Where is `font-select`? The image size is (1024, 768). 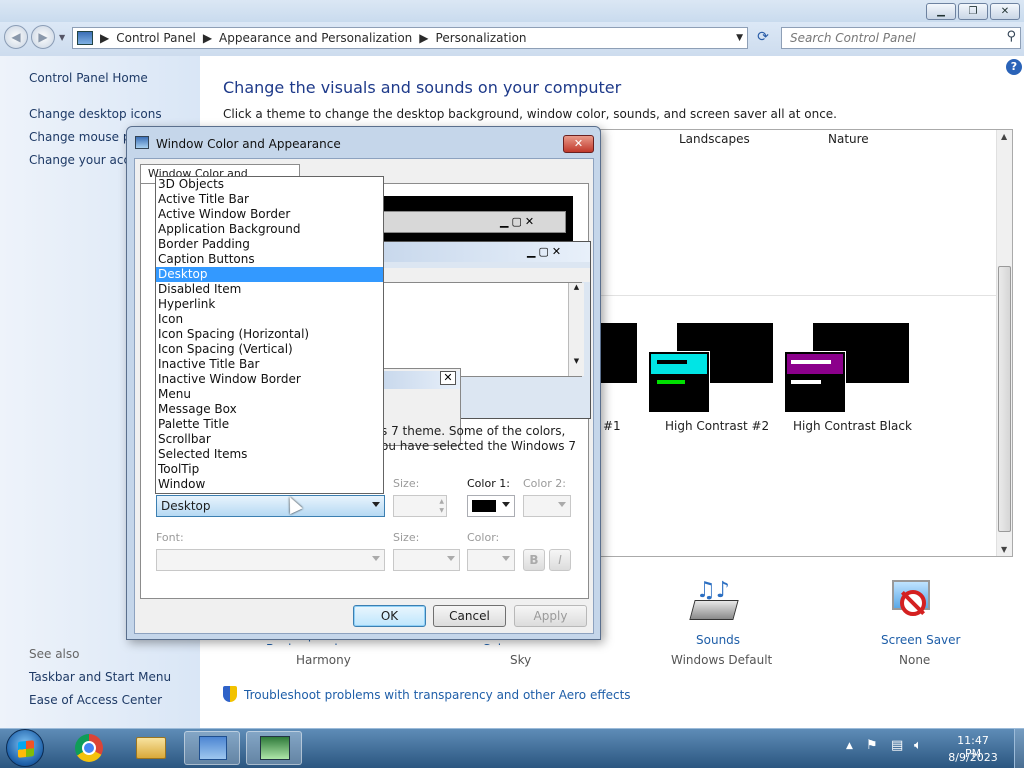
font-select is located at coordinates (270, 560).